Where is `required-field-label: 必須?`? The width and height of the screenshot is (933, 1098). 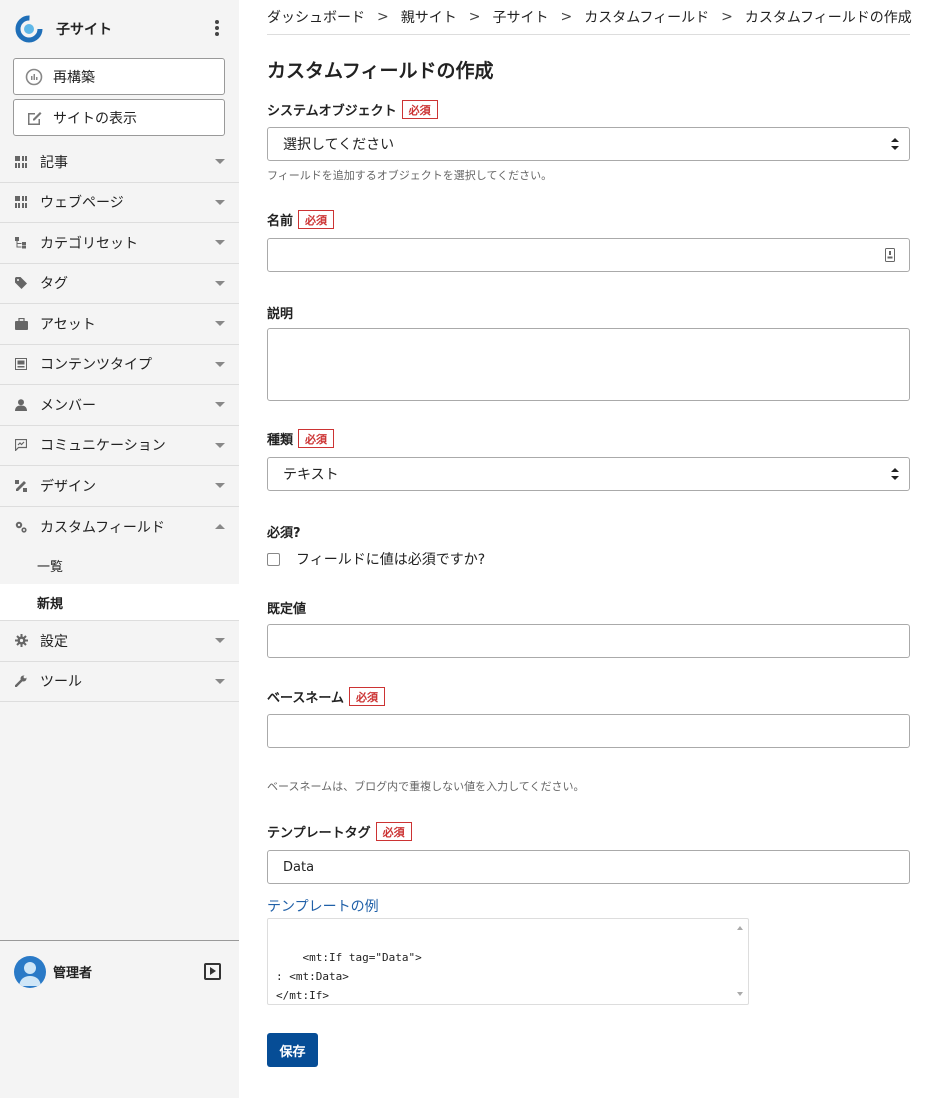
required-field-label: 必須? is located at coordinates (284, 531).